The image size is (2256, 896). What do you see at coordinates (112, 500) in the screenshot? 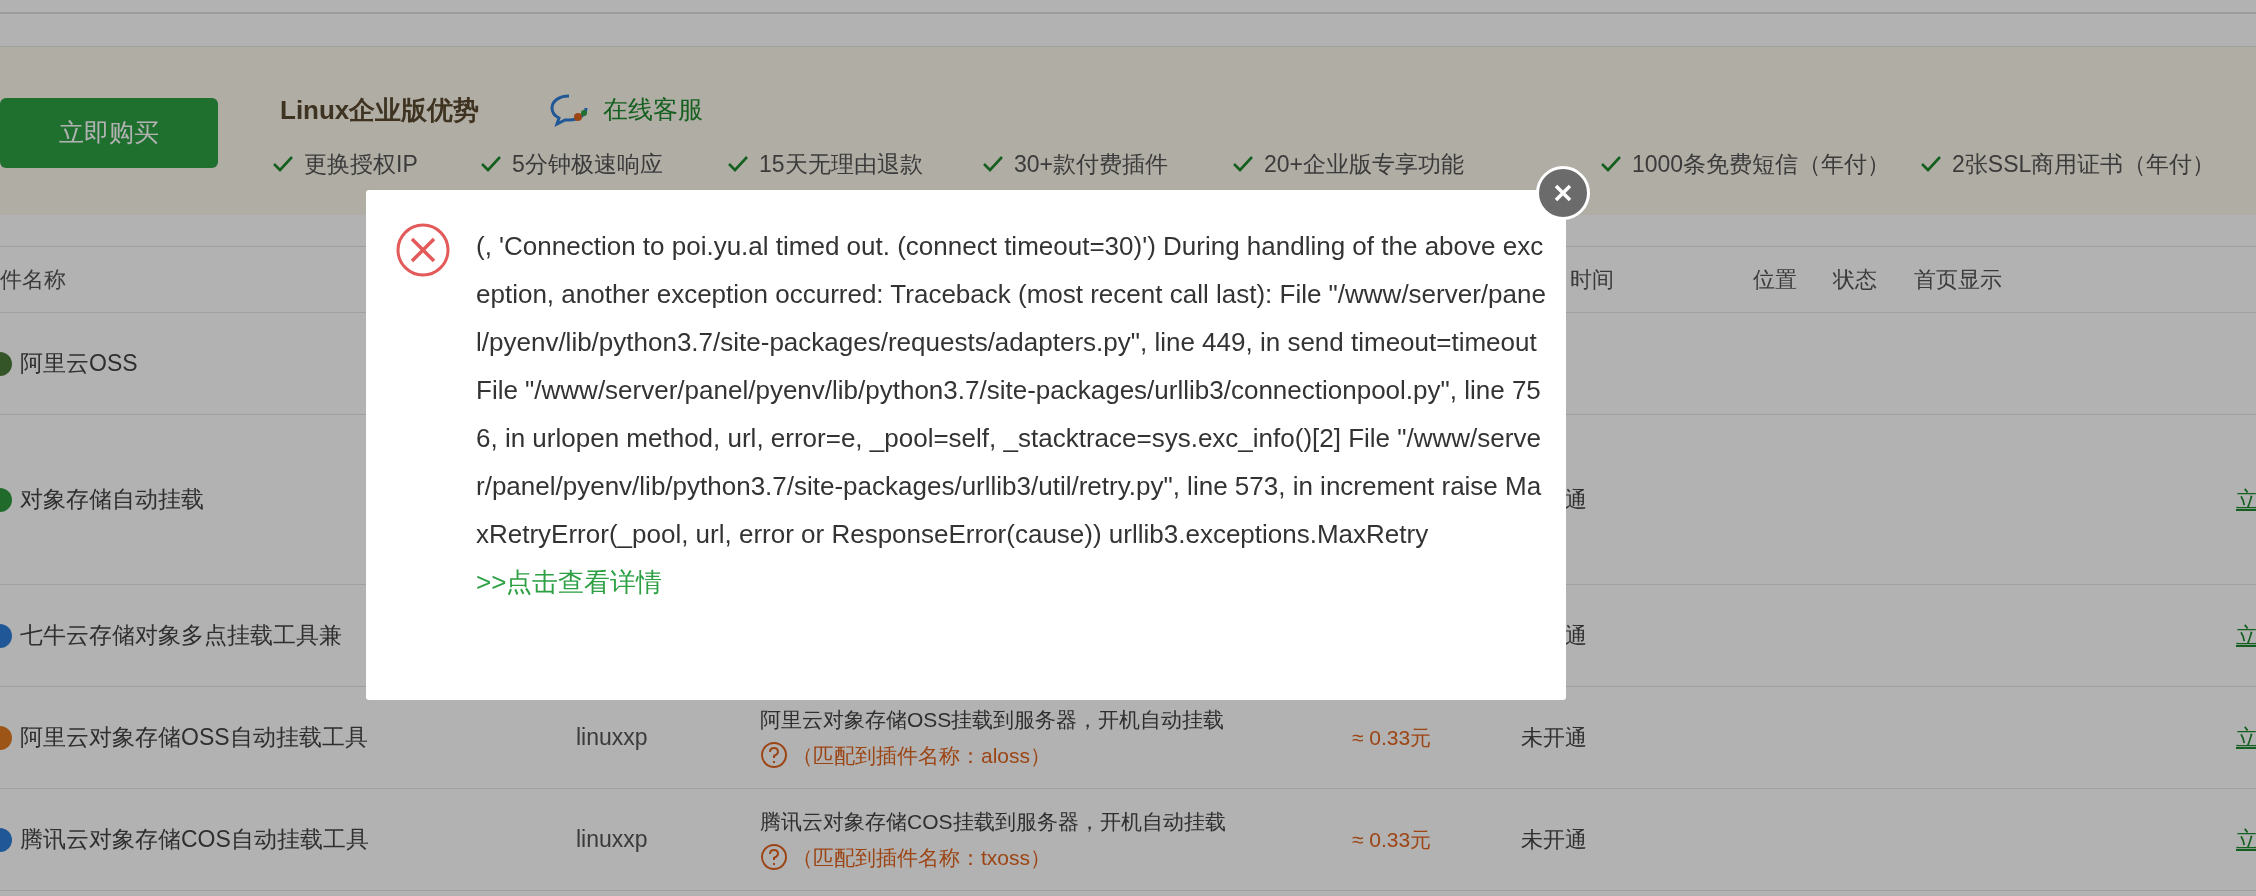
I see `plugin-name: 对象存储自动挂载` at bounding box center [112, 500].